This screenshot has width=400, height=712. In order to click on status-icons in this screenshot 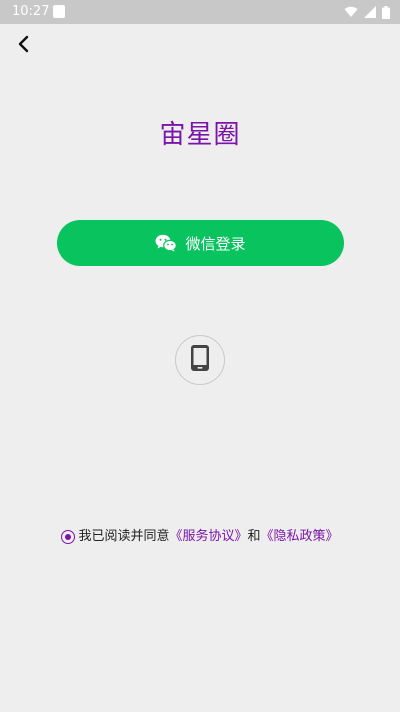, I will do `click(367, 12)`.